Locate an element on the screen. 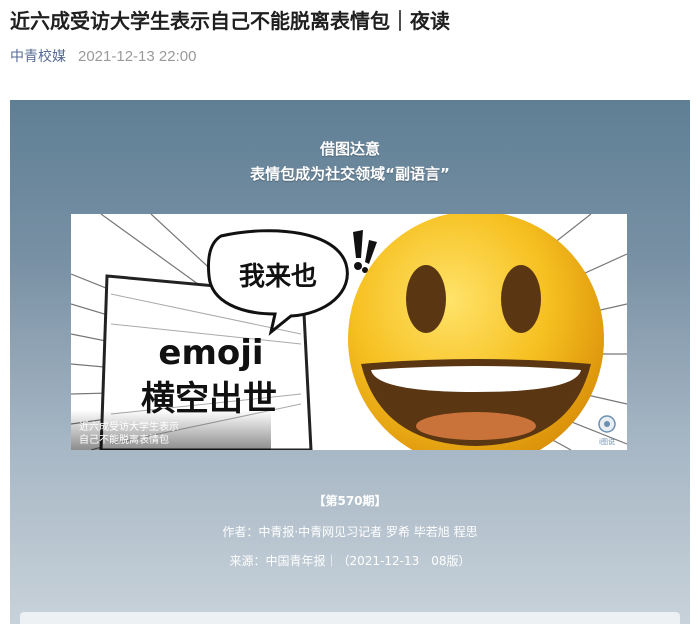 This screenshot has height=624, width=700. next-section-box is located at coordinates (350, 618).